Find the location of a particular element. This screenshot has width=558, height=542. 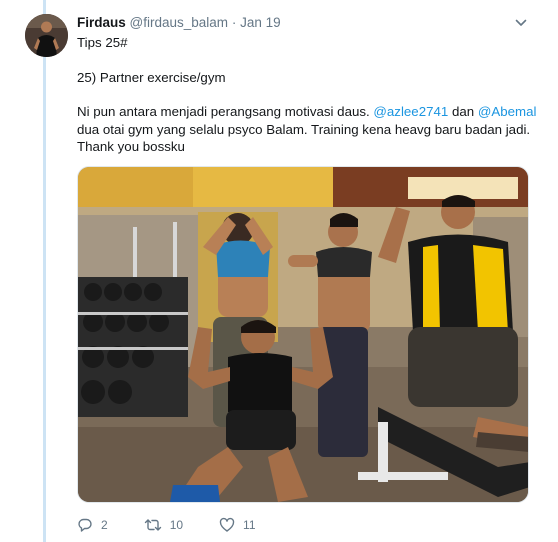

retweet-button: 10 is located at coordinates (163, 525).